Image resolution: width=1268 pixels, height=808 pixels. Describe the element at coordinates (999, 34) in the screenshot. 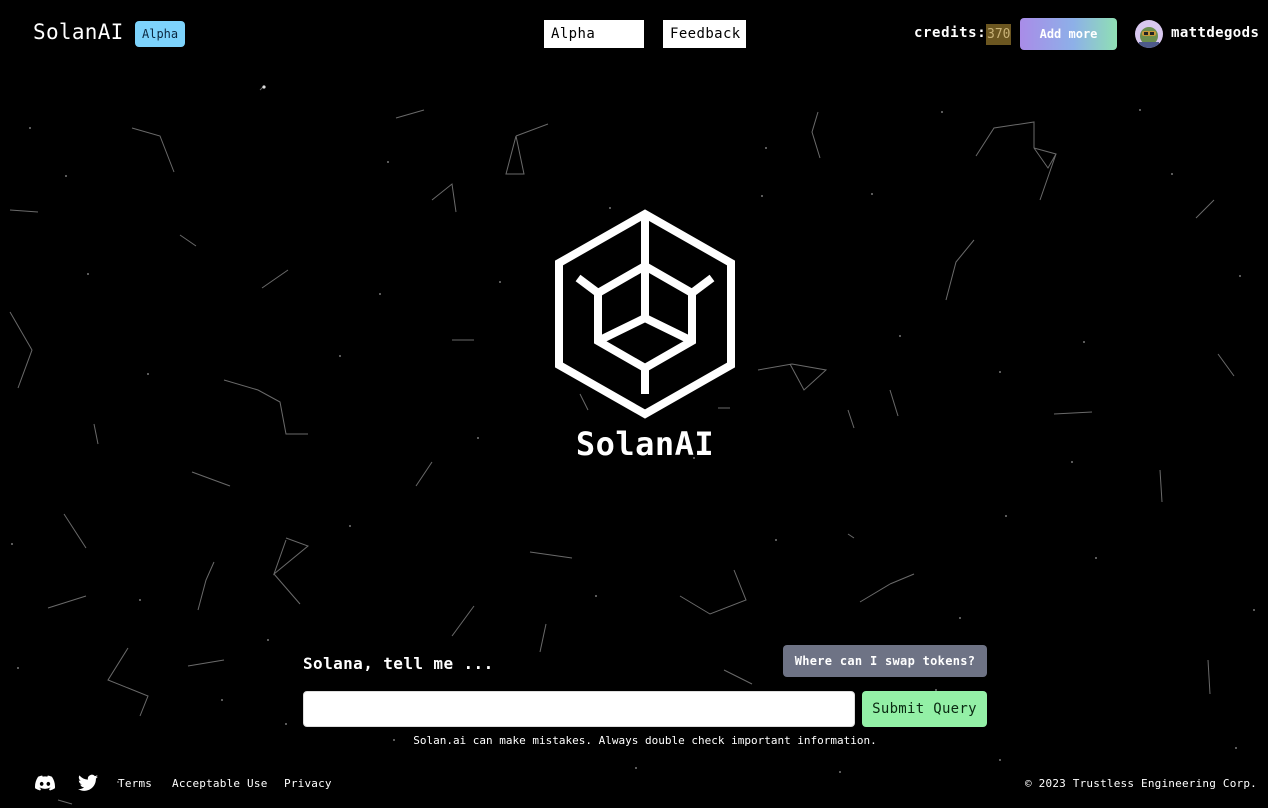

I see `credits-value: 370` at that location.